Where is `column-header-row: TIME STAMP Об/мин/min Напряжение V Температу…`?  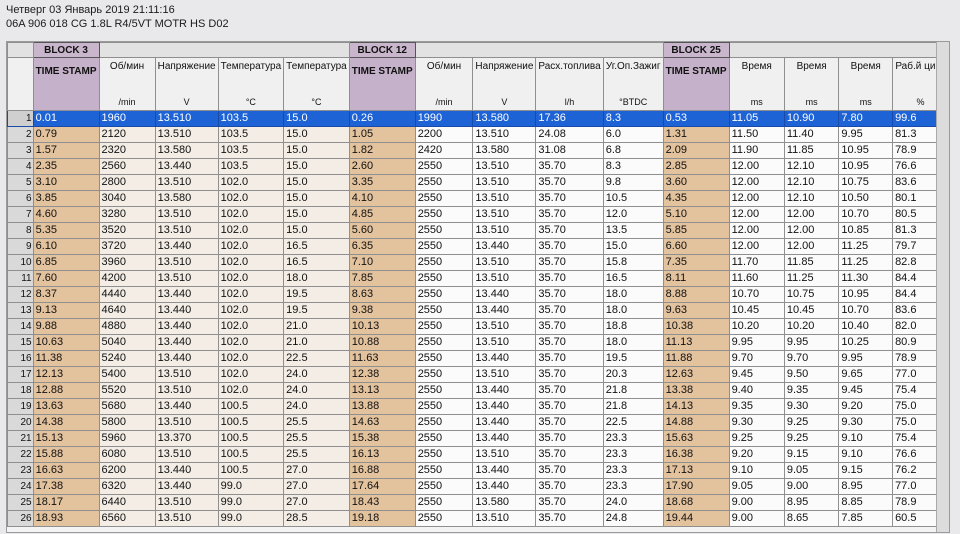 column-header-row: TIME STAMP Об/мин/min Напряжение V Температу… is located at coordinates (478, 84).